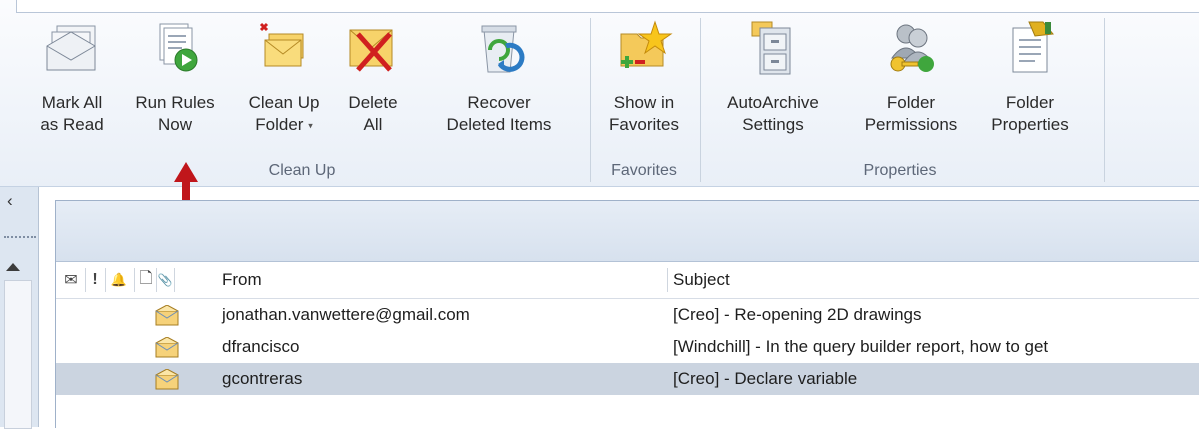 The height and width of the screenshot is (429, 1199). Describe the element at coordinates (71, 280) in the screenshot. I see `icon-column-header: ✉` at that location.